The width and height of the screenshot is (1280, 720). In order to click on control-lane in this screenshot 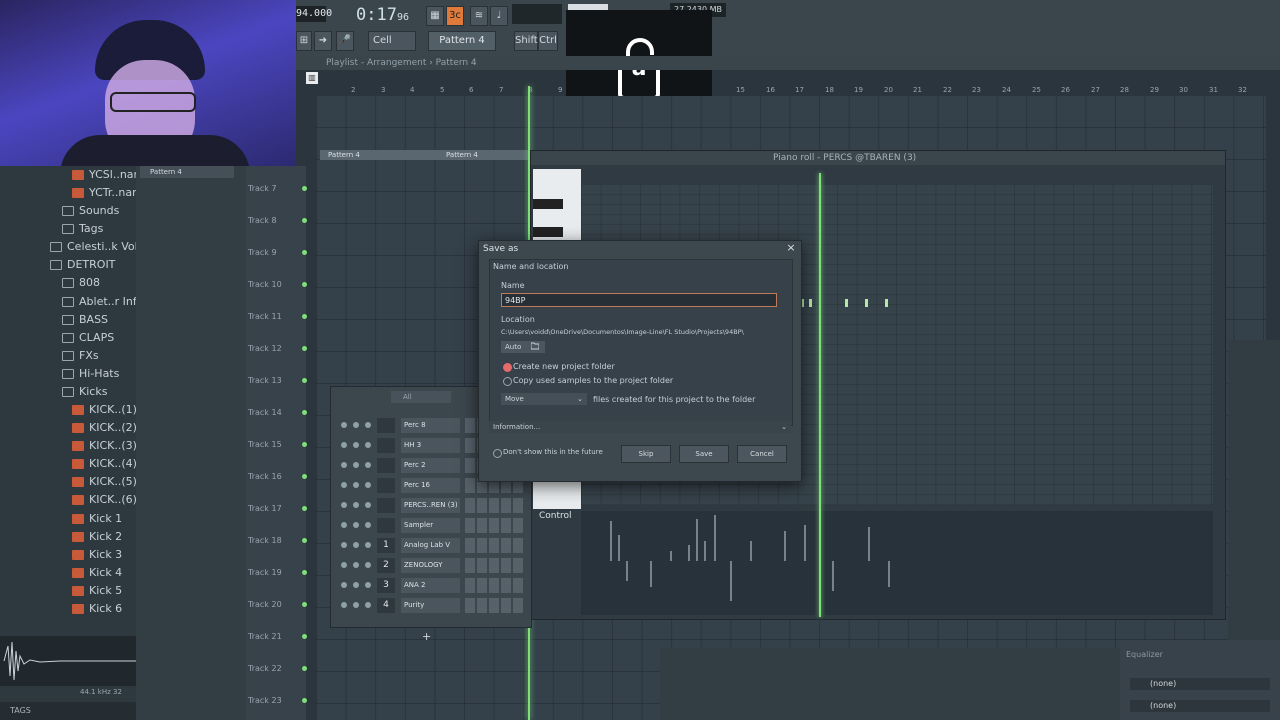, I will do `click(897, 563)`.